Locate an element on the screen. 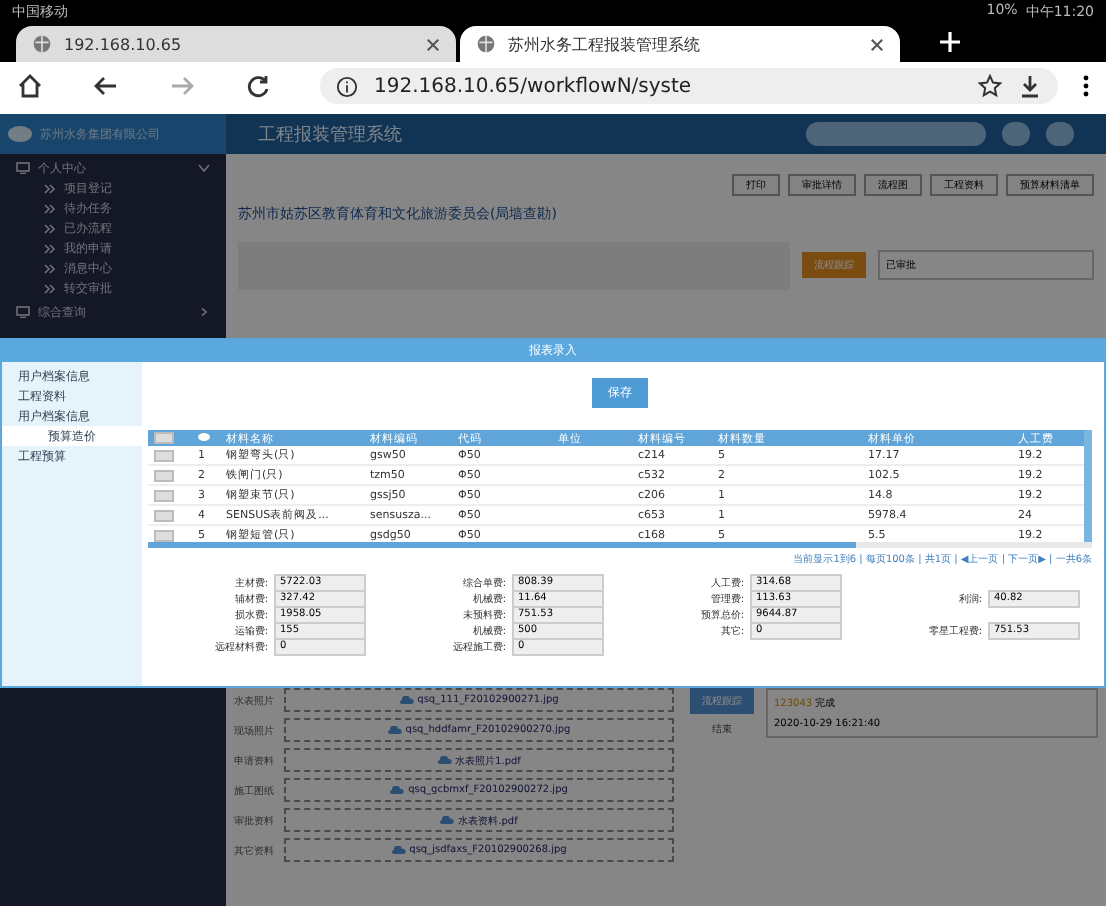  address-field: 192.168.10.65/workflowN/syste is located at coordinates (689, 86).